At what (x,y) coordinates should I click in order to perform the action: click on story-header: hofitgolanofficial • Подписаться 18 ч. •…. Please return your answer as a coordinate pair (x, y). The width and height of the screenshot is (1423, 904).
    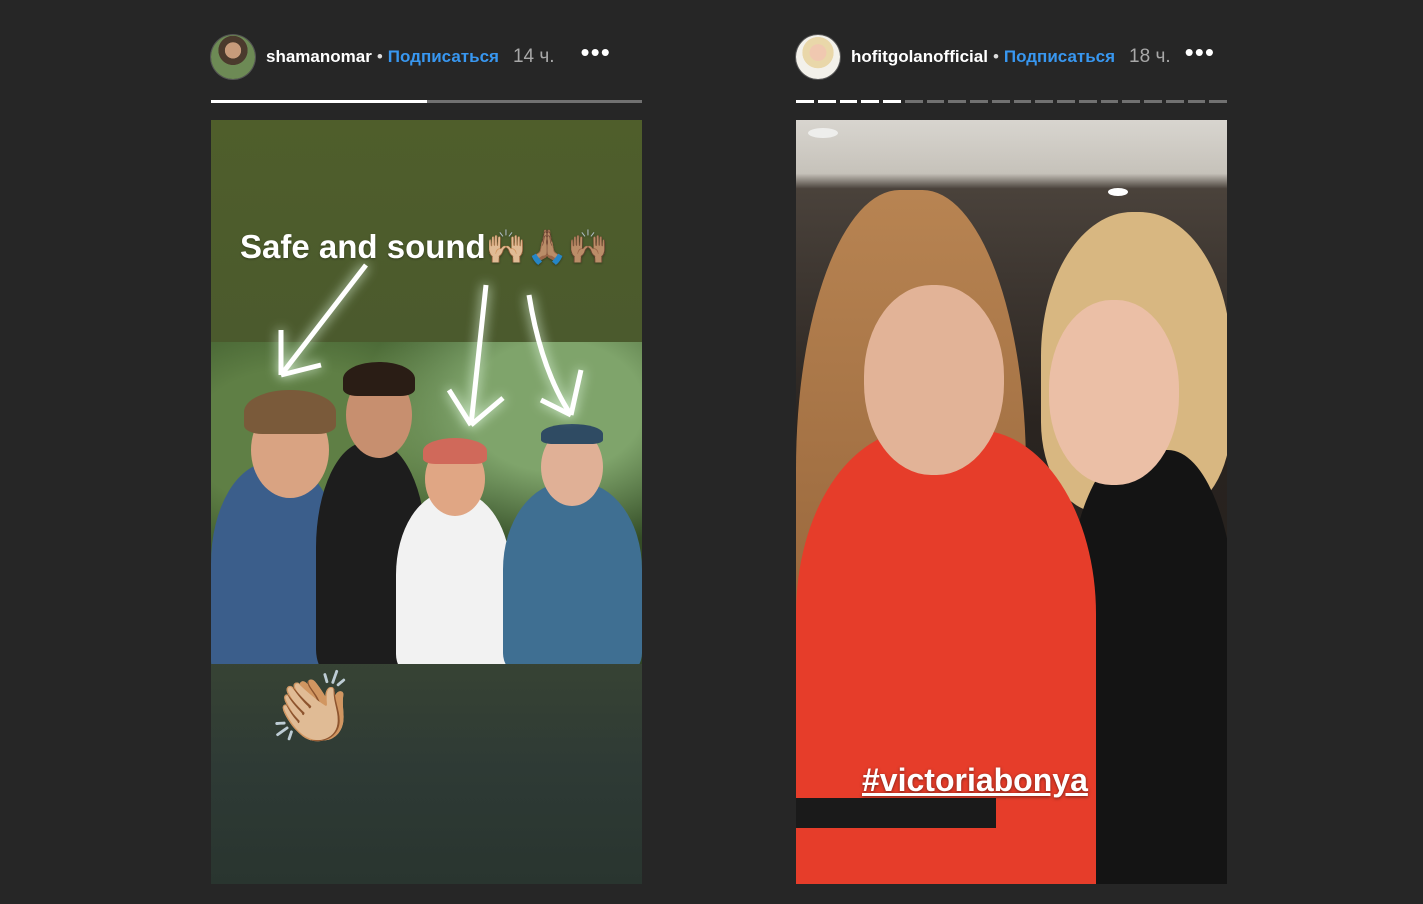
    Looking at the image, I should click on (1011, 57).